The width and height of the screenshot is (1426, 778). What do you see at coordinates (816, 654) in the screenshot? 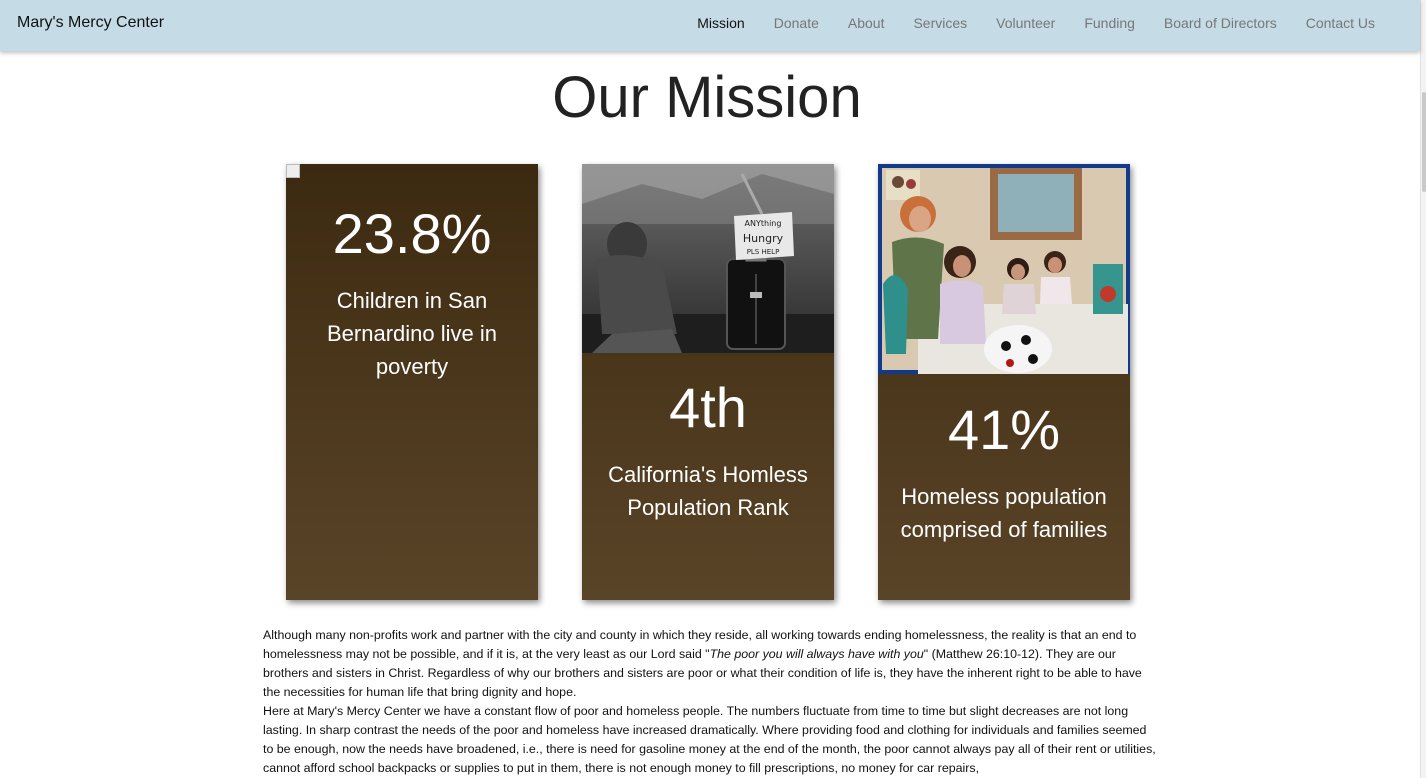
I see `scripture-quote: The poor you will always have with you` at bounding box center [816, 654].